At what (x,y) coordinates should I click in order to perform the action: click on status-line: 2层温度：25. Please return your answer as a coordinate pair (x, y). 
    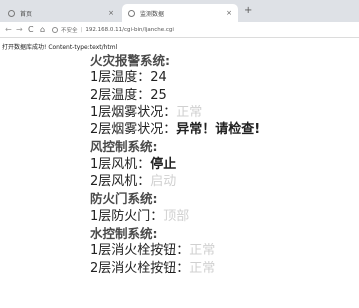
    Looking at the image, I should click on (222, 95).